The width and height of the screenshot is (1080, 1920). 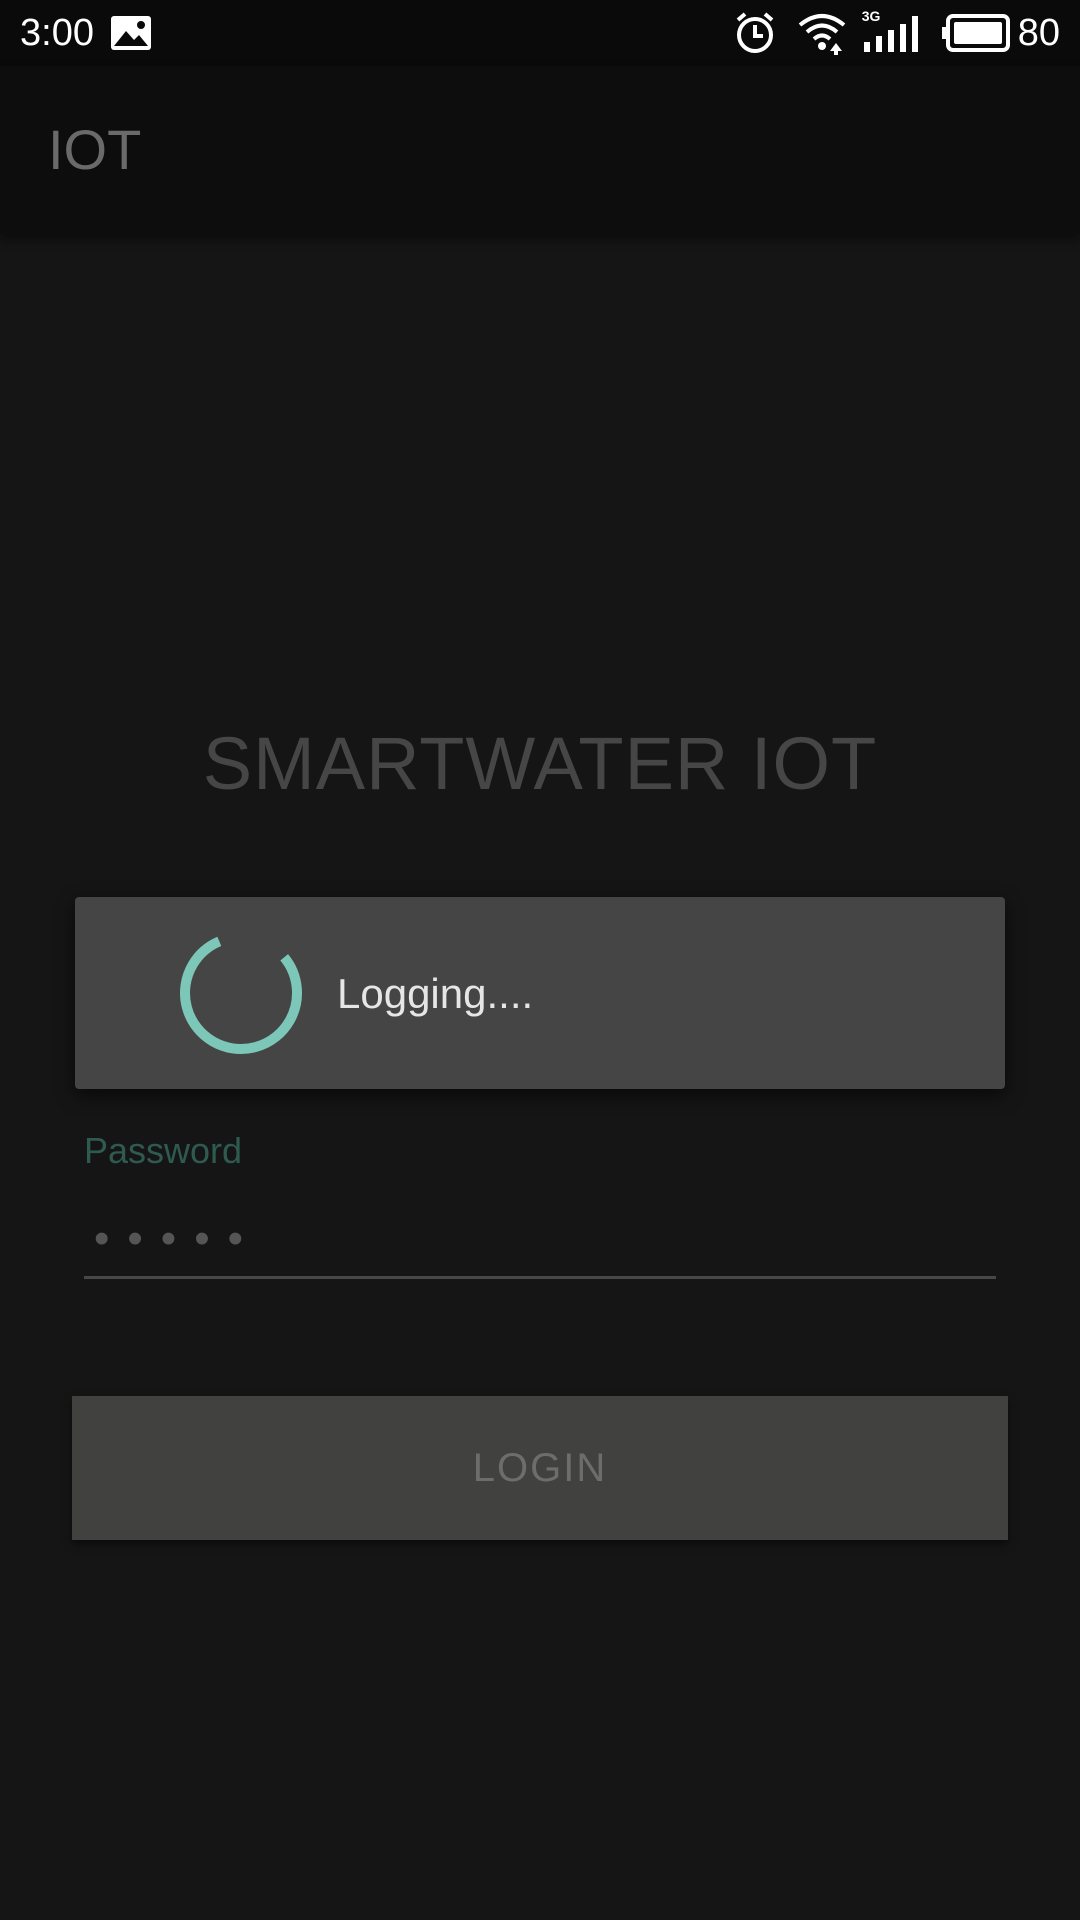 What do you see at coordinates (131, 33) in the screenshot?
I see `gallery-icon` at bounding box center [131, 33].